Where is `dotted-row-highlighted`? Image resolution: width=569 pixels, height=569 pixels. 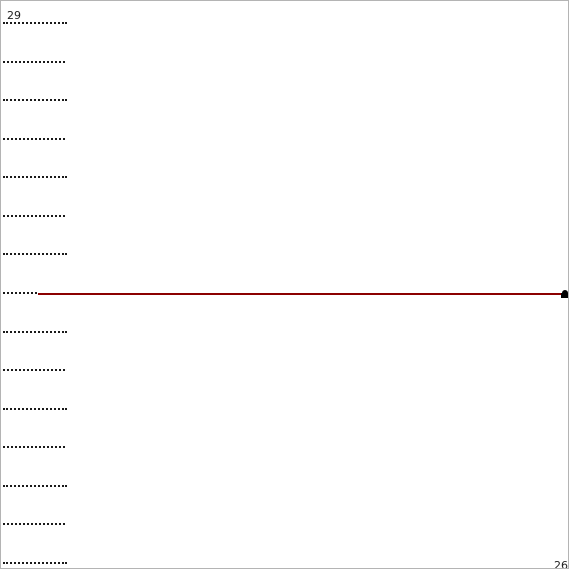
dotted-row-highlighted is located at coordinates (20, 293).